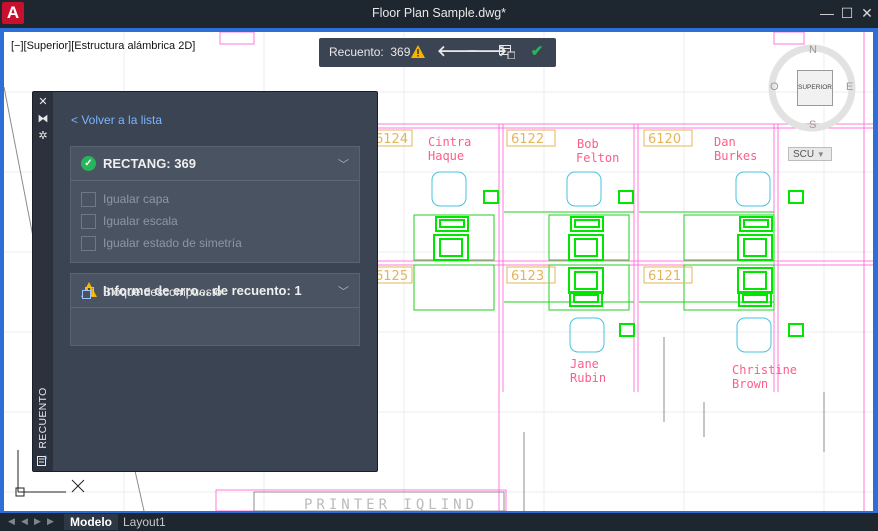 The height and width of the screenshot is (531, 878). I want to click on count-toolbar: Recuento: 369 🡐 🡒 ✔, so click(437, 52).